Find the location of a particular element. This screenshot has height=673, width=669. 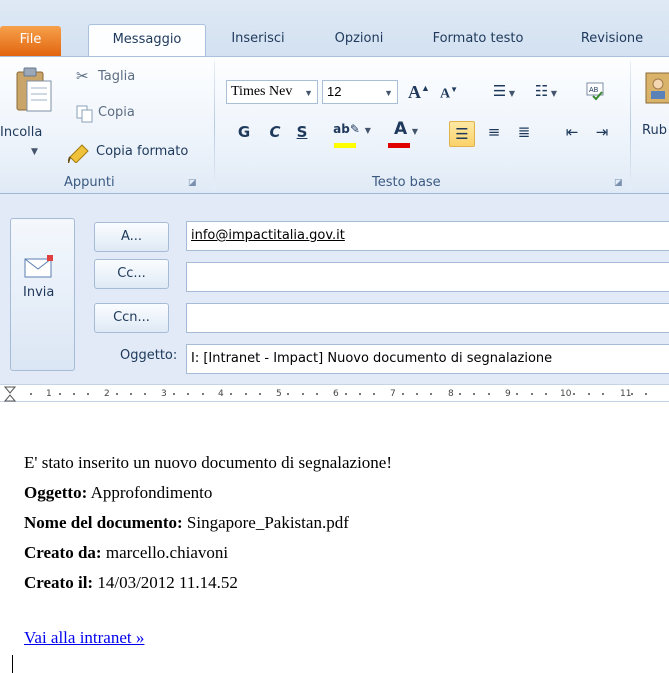

tab-format-text: Formato testo is located at coordinates (478, 40).